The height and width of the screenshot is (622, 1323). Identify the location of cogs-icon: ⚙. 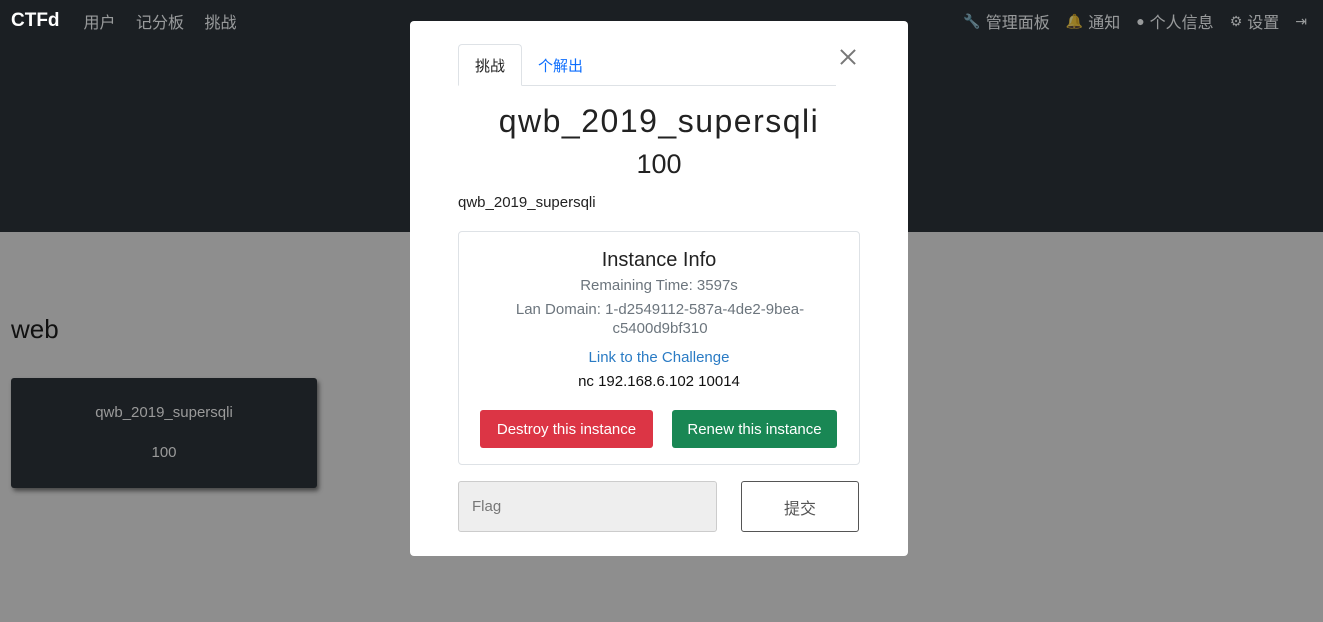
(1236, 20).